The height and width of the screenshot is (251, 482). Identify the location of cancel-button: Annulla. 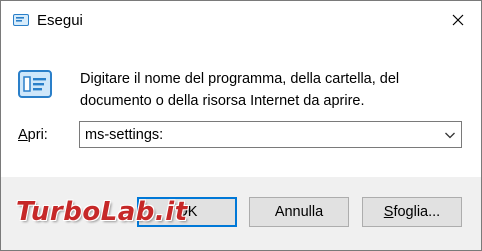
(299, 212).